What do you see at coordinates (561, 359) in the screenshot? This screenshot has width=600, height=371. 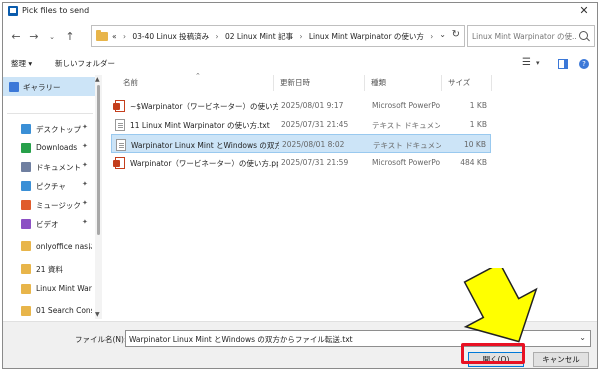 I see `cancel-button: キャンセル` at bounding box center [561, 359].